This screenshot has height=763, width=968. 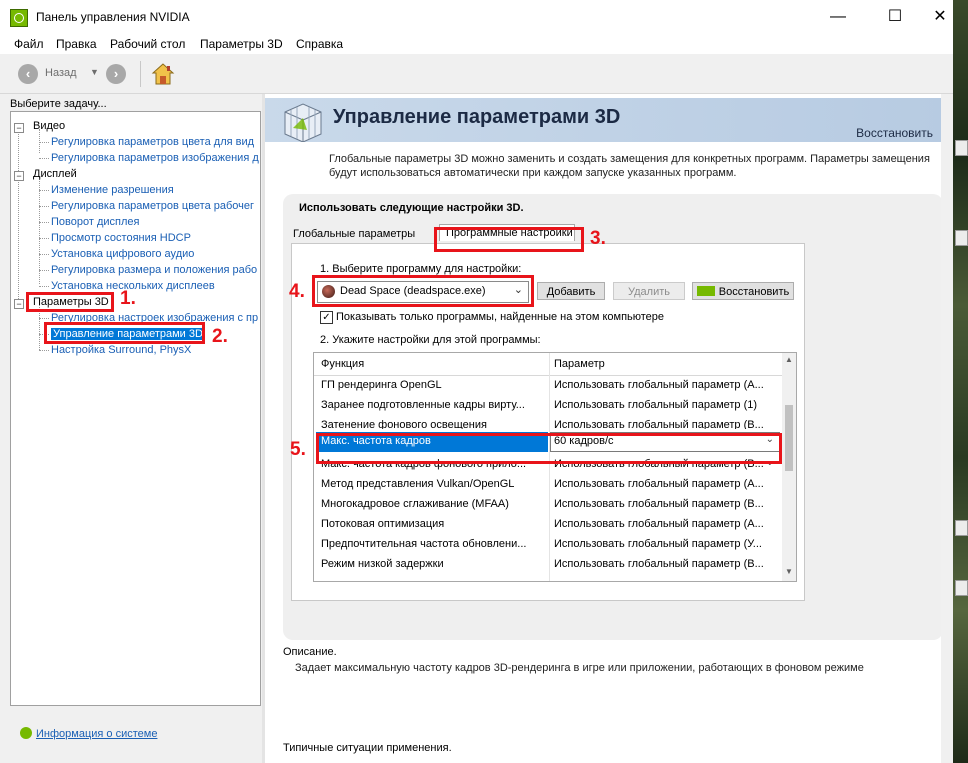 What do you see at coordinates (29, 44) in the screenshot?
I see `menu-file: Файл` at bounding box center [29, 44].